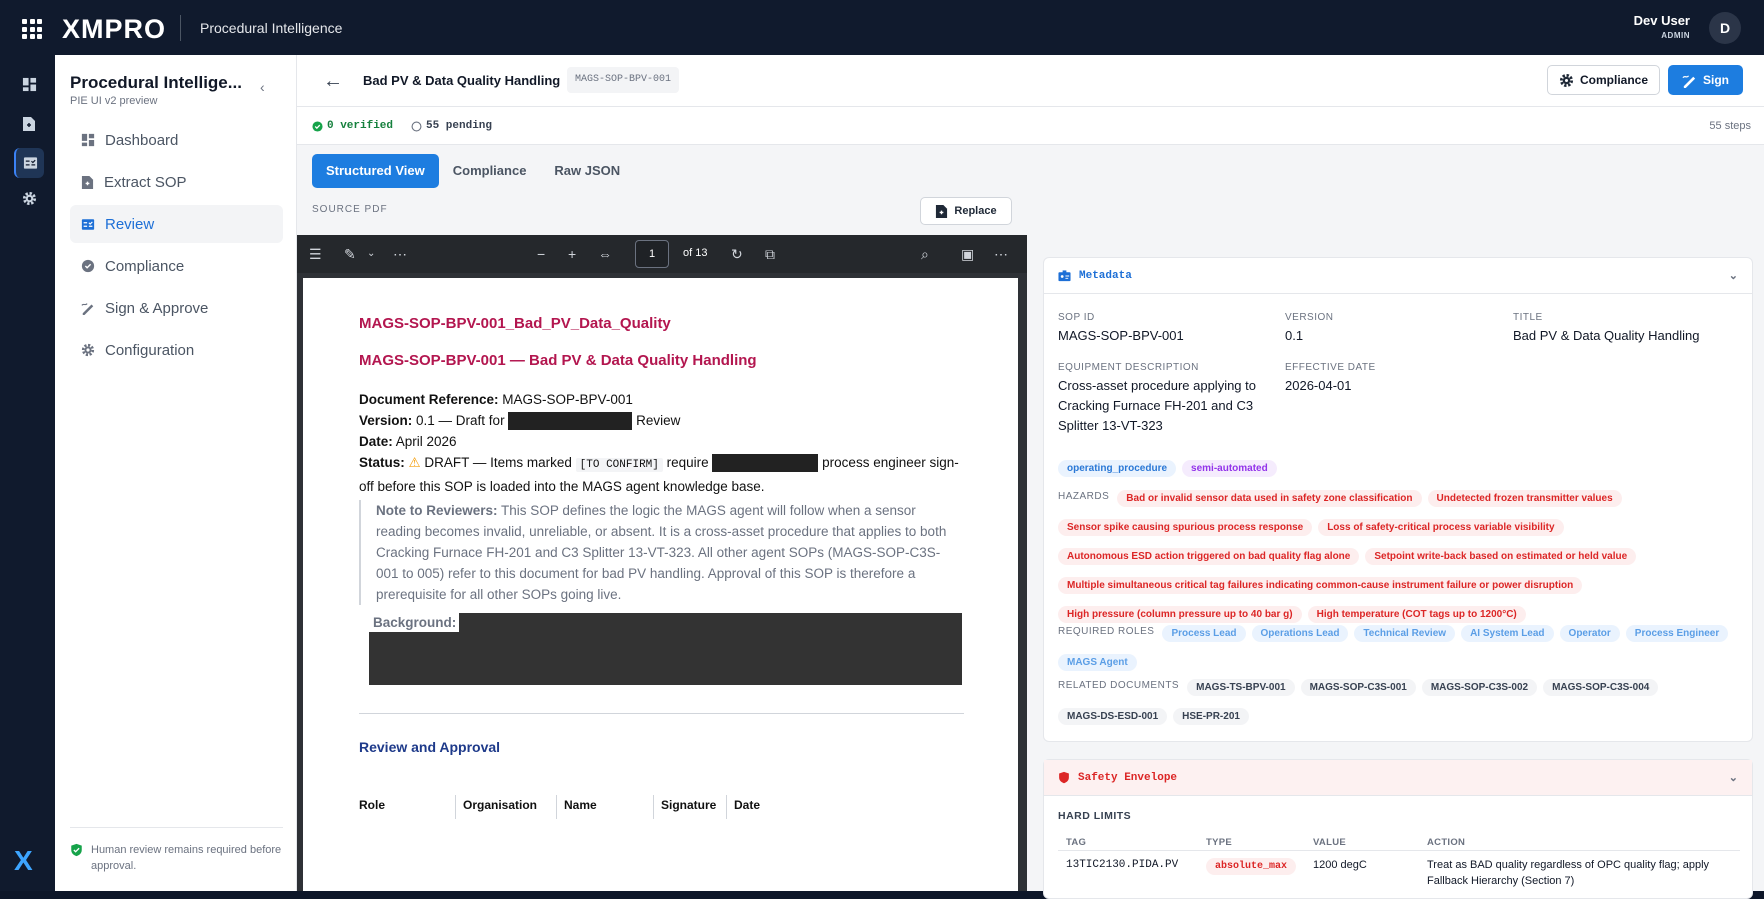 The image size is (1764, 899). Describe the element at coordinates (462, 80) in the screenshot. I see `page-title: Bad PV & Data Quality Handling` at that location.